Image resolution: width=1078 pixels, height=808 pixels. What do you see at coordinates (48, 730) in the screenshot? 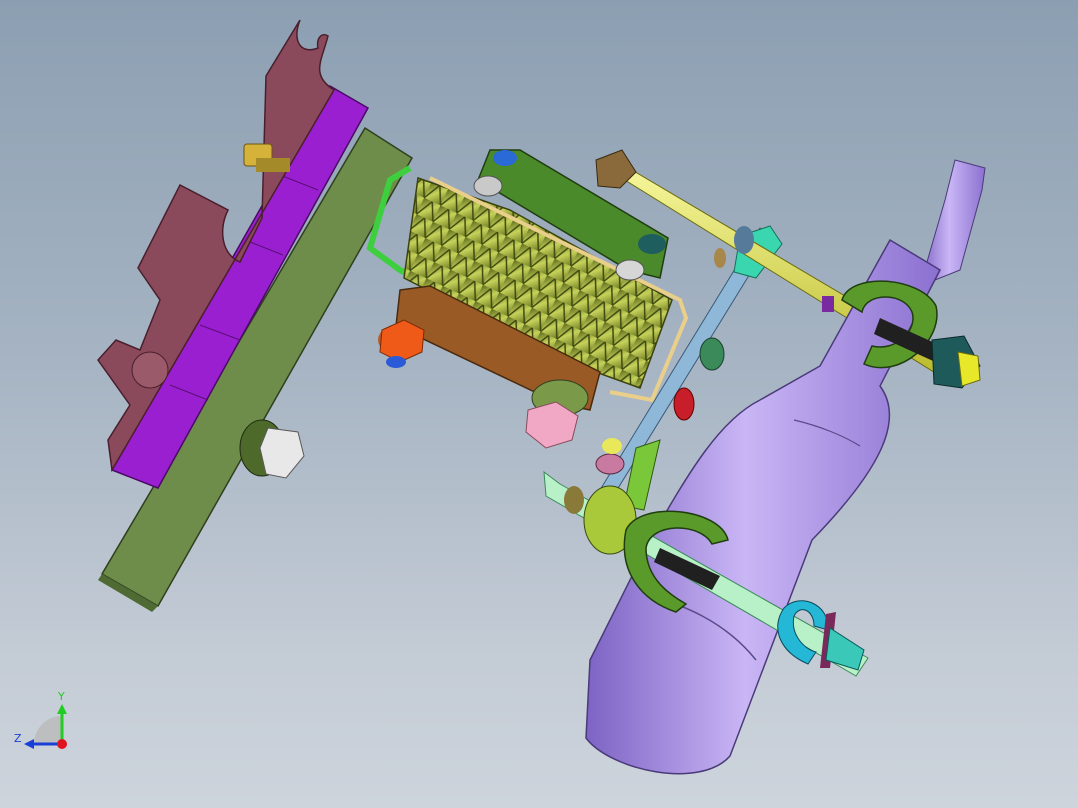
I see `triad-arc` at bounding box center [48, 730].